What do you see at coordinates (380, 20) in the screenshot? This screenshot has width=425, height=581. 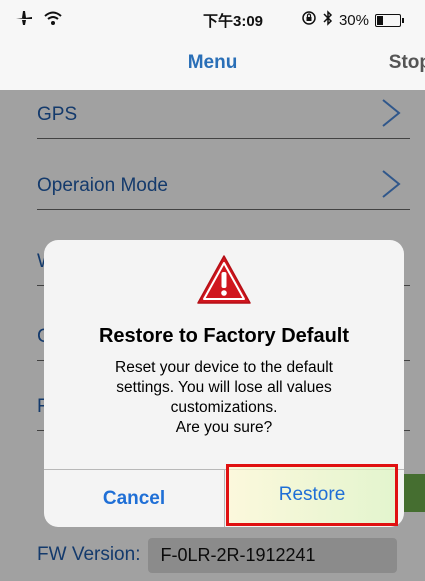 I see `battery-level` at bounding box center [380, 20].